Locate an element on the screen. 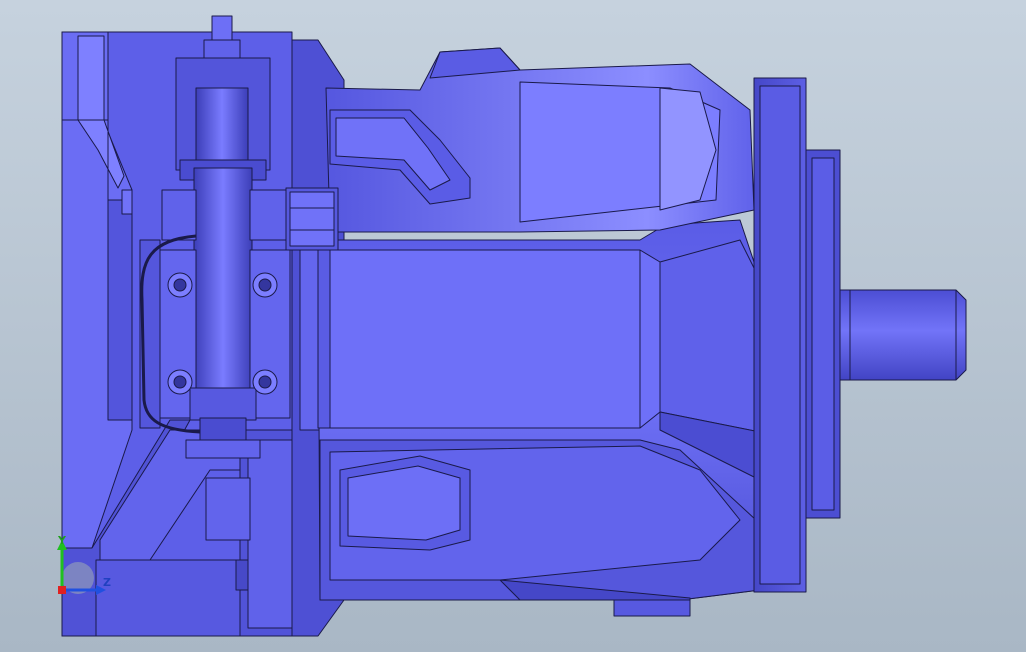 Image resolution: width=1026 pixels, height=652 pixels. drive-shaft is located at coordinates (903, 335).